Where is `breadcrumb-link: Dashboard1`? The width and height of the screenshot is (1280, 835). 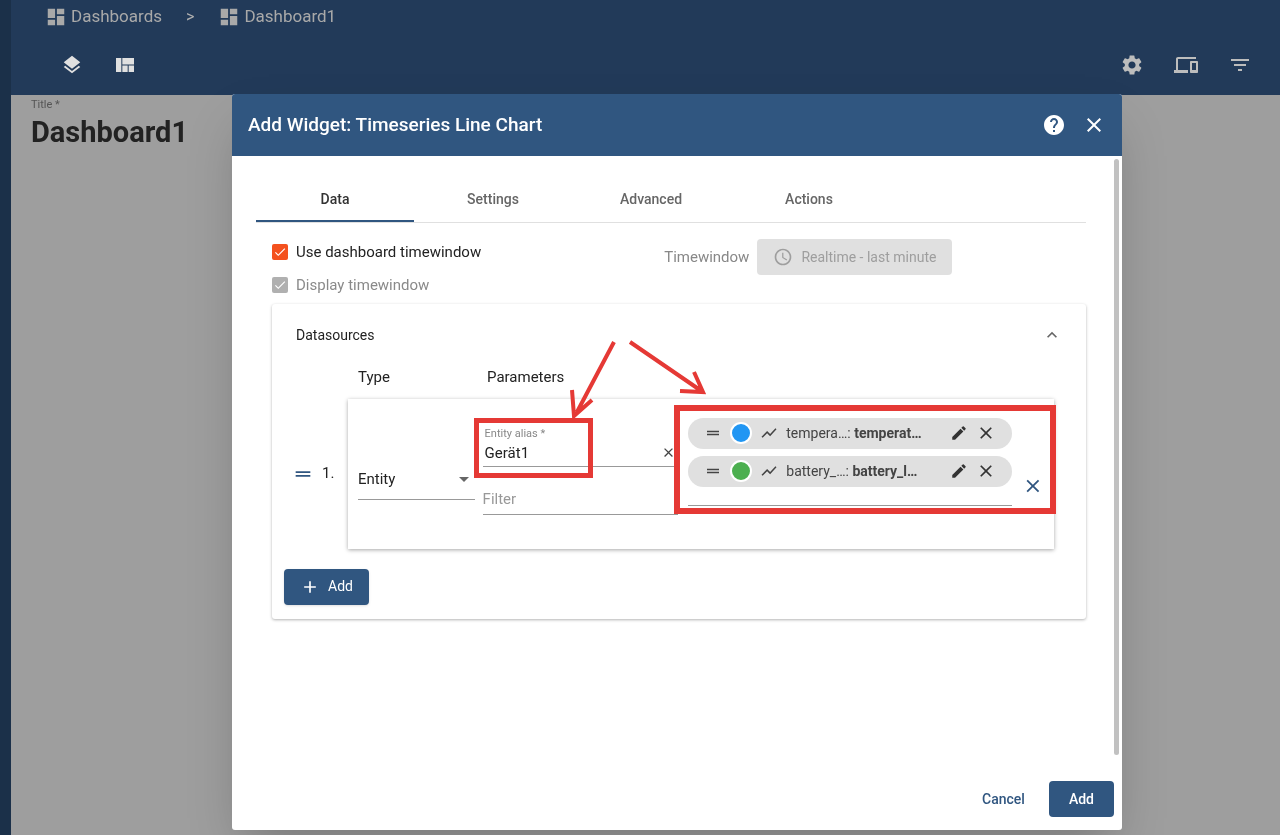
breadcrumb-link: Dashboard1 is located at coordinates (277, 17).